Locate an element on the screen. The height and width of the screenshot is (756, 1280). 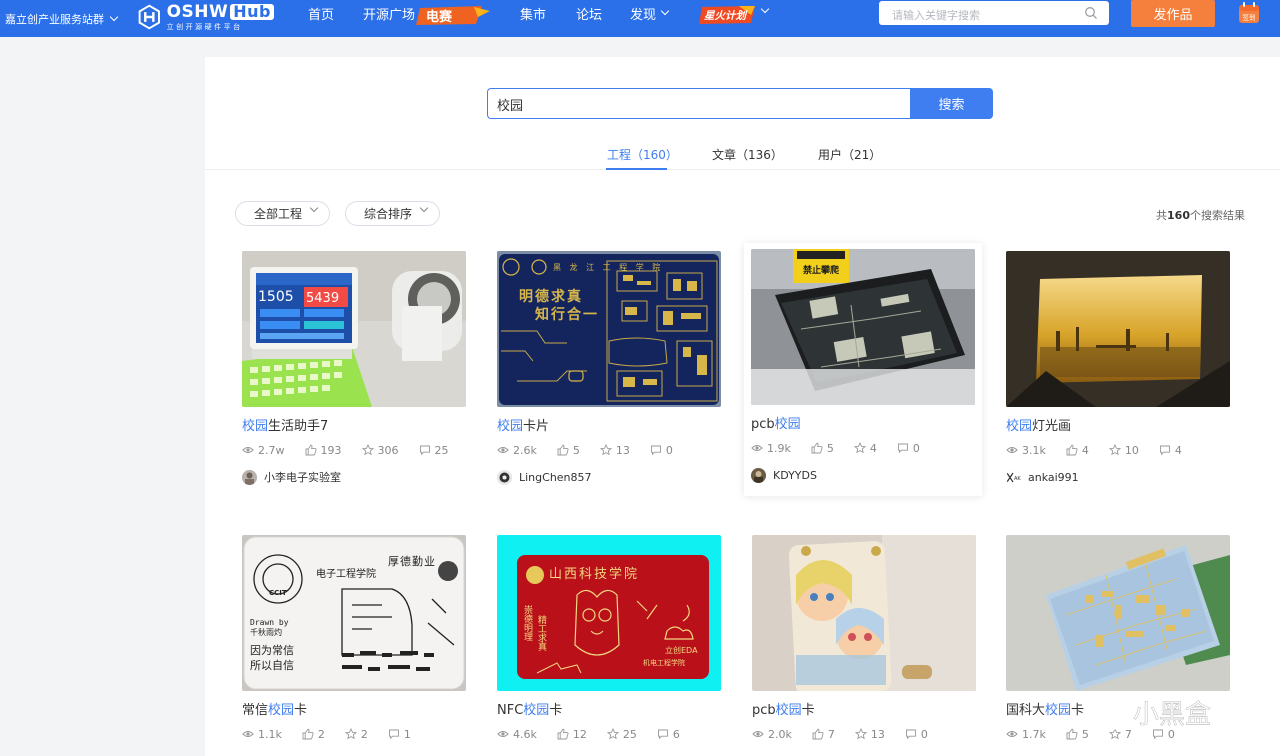
project-title: 常信校园卡 is located at coordinates (354, 708).